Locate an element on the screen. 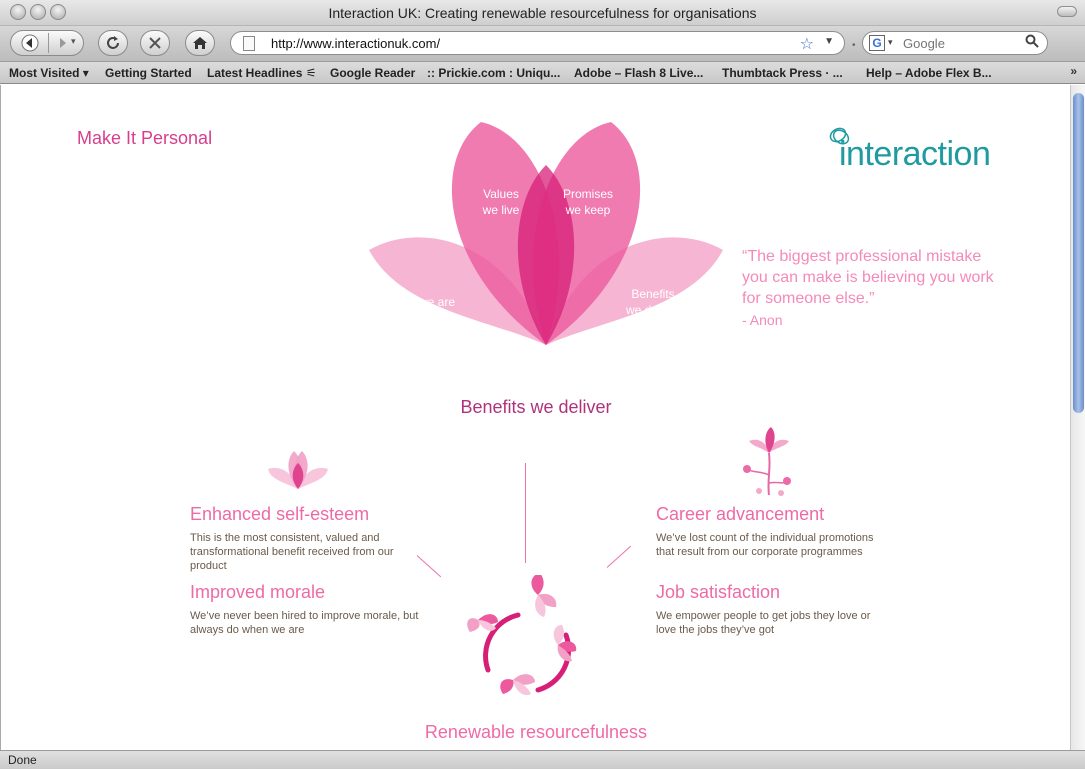 This screenshot has height=769, width=1085. status-bar: Done is located at coordinates (542, 759).